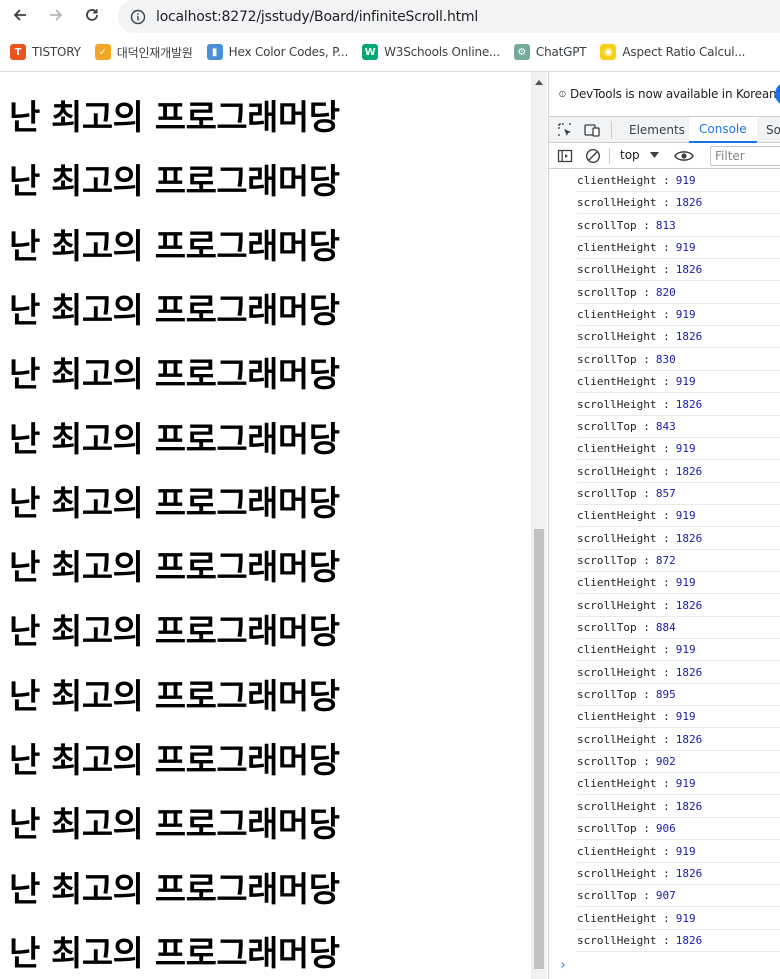 The image size is (780, 979). I want to click on page-scrollbar, so click(539, 525).